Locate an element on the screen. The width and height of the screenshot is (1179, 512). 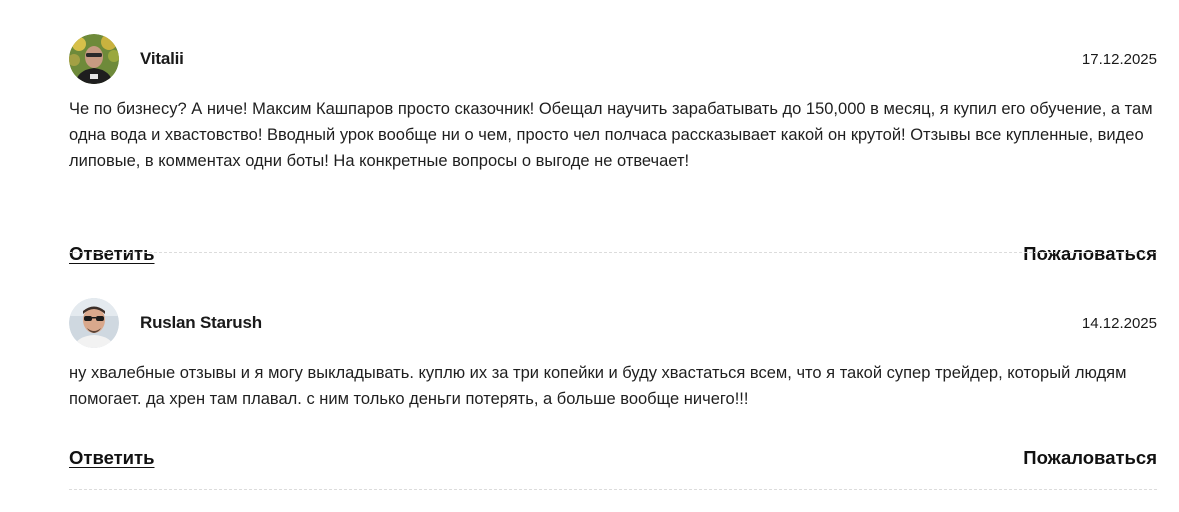
comment-date: 14.12.2025 is located at coordinates (1119, 323).